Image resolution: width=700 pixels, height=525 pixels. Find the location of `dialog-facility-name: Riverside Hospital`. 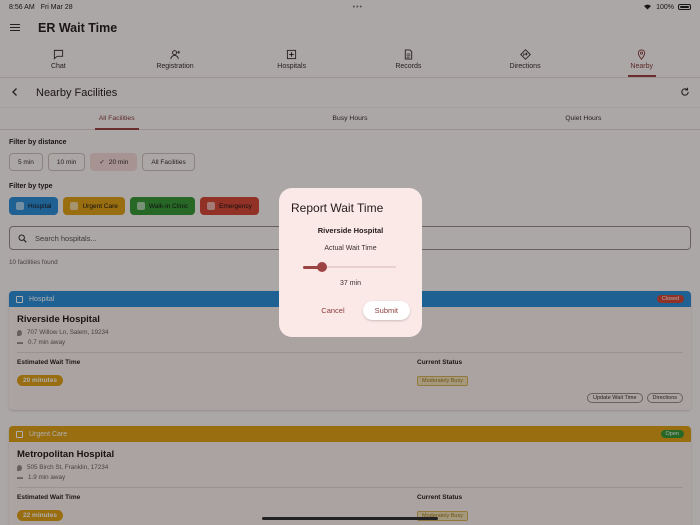

dialog-facility-name: Riverside Hospital is located at coordinates (350, 230).